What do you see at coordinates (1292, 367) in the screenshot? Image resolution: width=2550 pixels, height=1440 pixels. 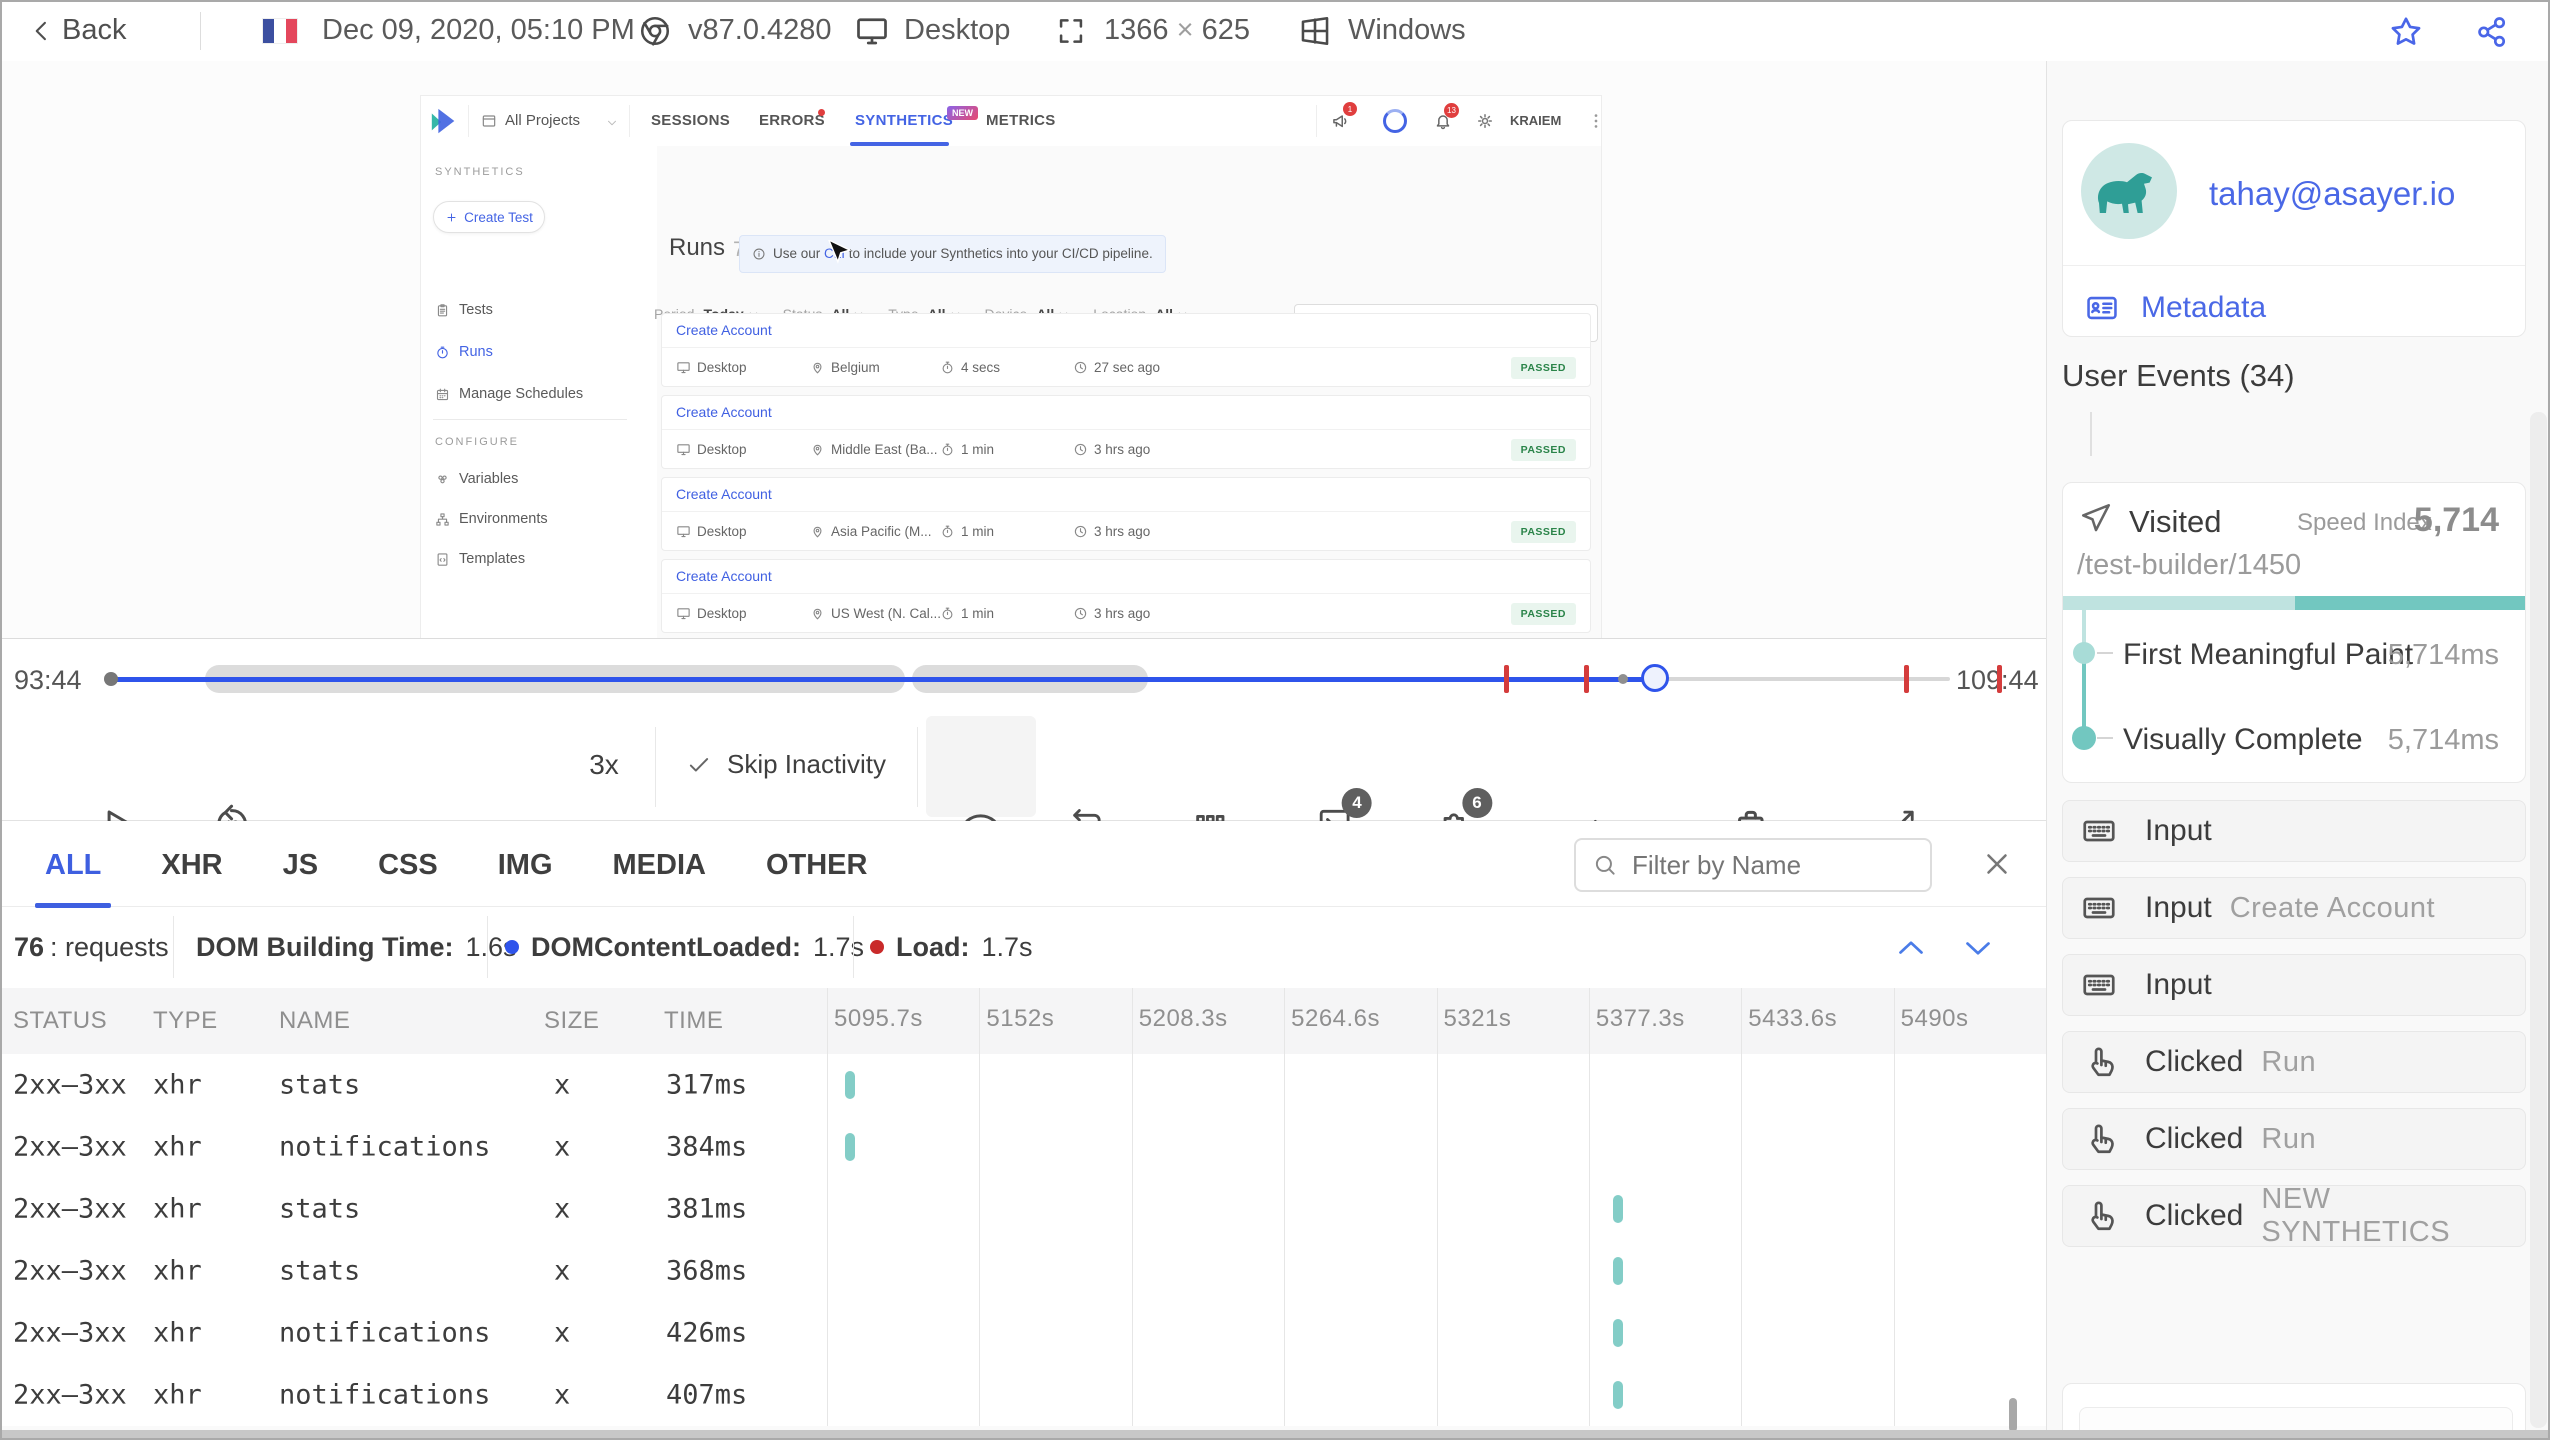 I see `run-ago: 27 sec ago` at bounding box center [1292, 367].